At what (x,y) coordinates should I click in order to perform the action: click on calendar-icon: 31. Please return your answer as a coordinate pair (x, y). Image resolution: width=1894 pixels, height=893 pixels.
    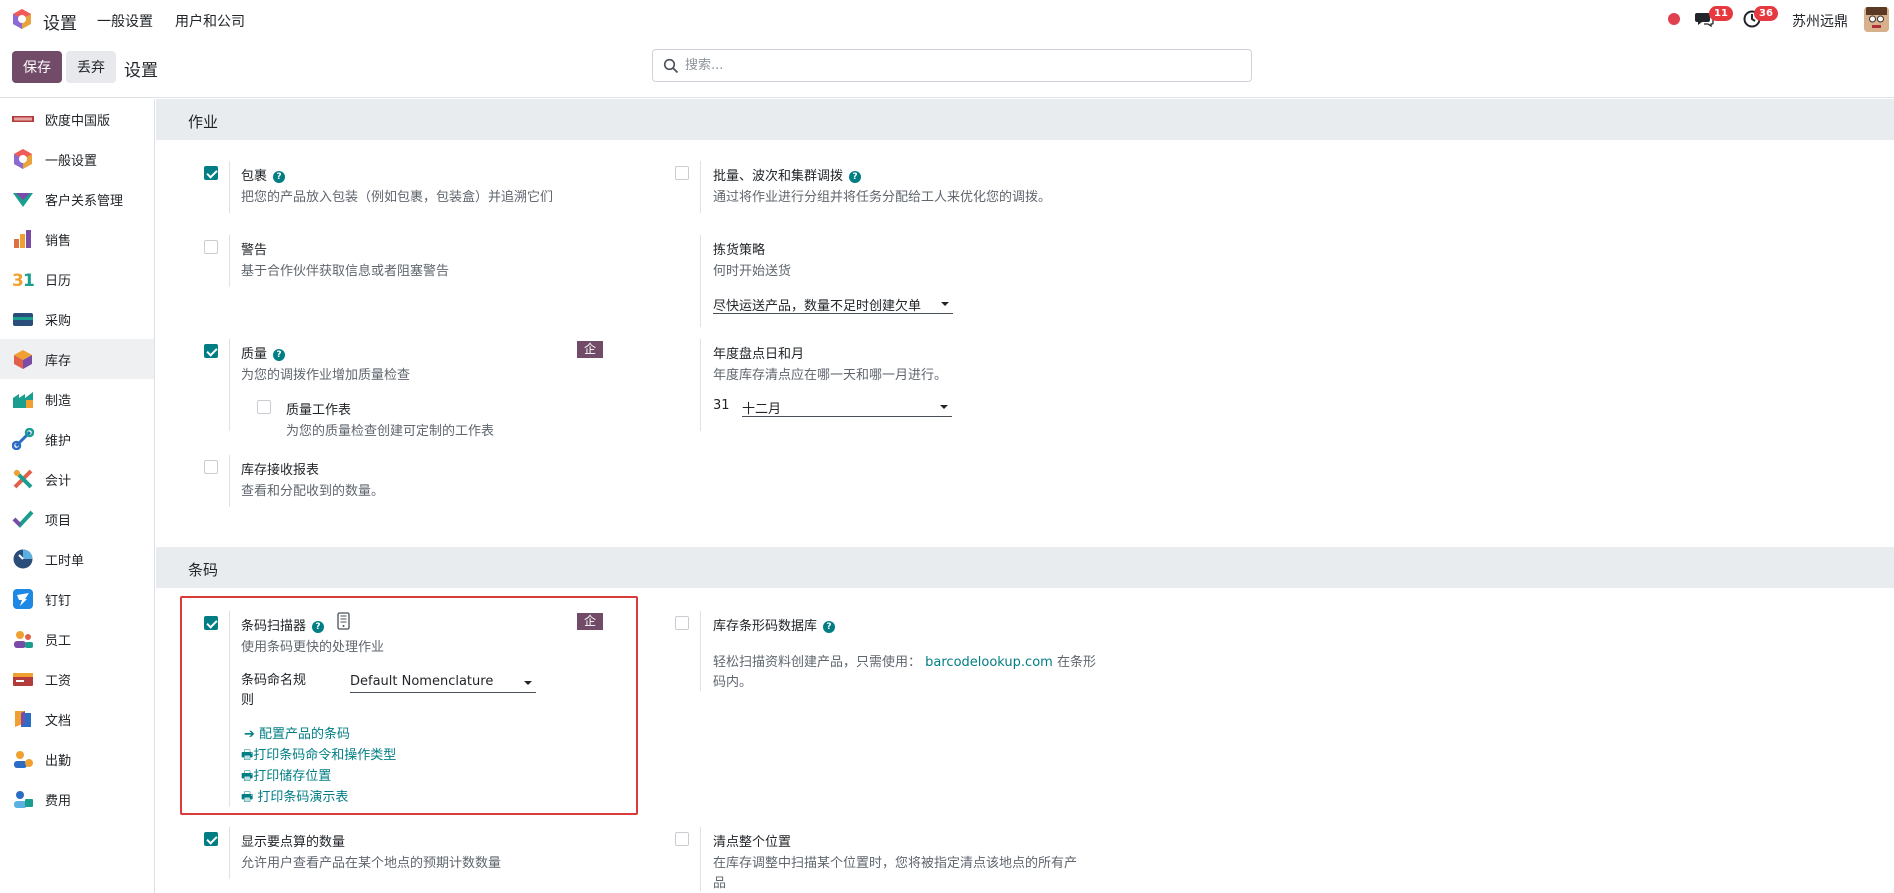
    Looking at the image, I should click on (23, 280).